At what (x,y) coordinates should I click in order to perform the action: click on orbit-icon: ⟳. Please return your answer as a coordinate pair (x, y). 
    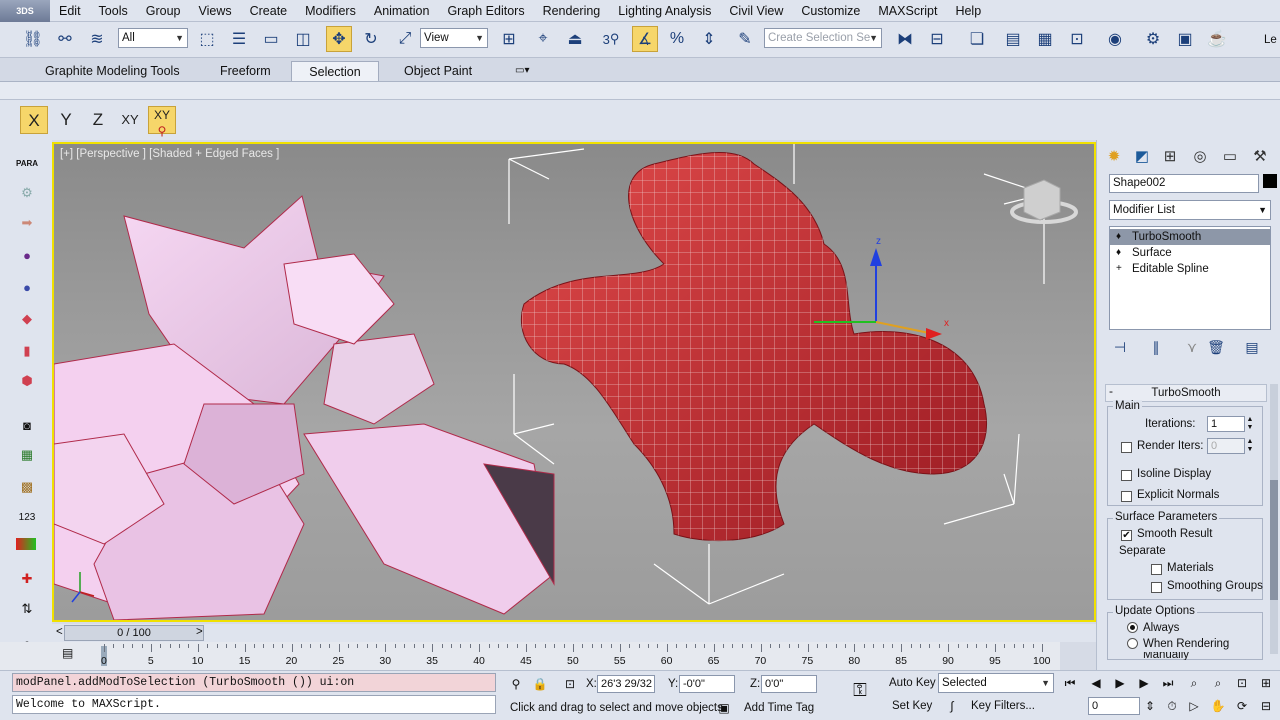
    Looking at the image, I should click on (1242, 706).